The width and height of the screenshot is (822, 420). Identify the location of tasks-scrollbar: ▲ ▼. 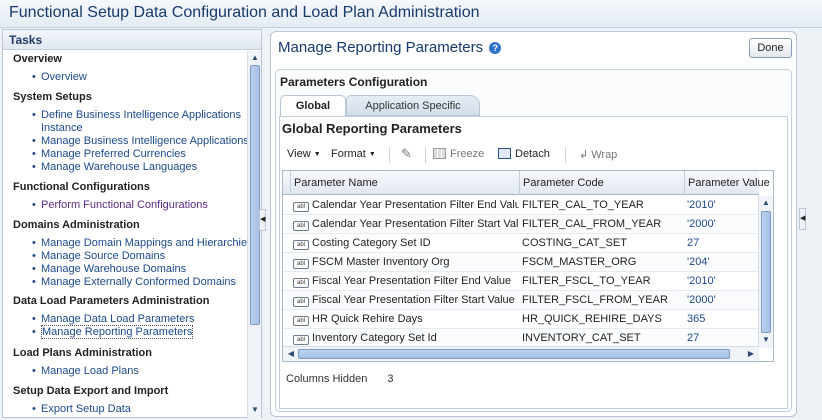
(254, 234).